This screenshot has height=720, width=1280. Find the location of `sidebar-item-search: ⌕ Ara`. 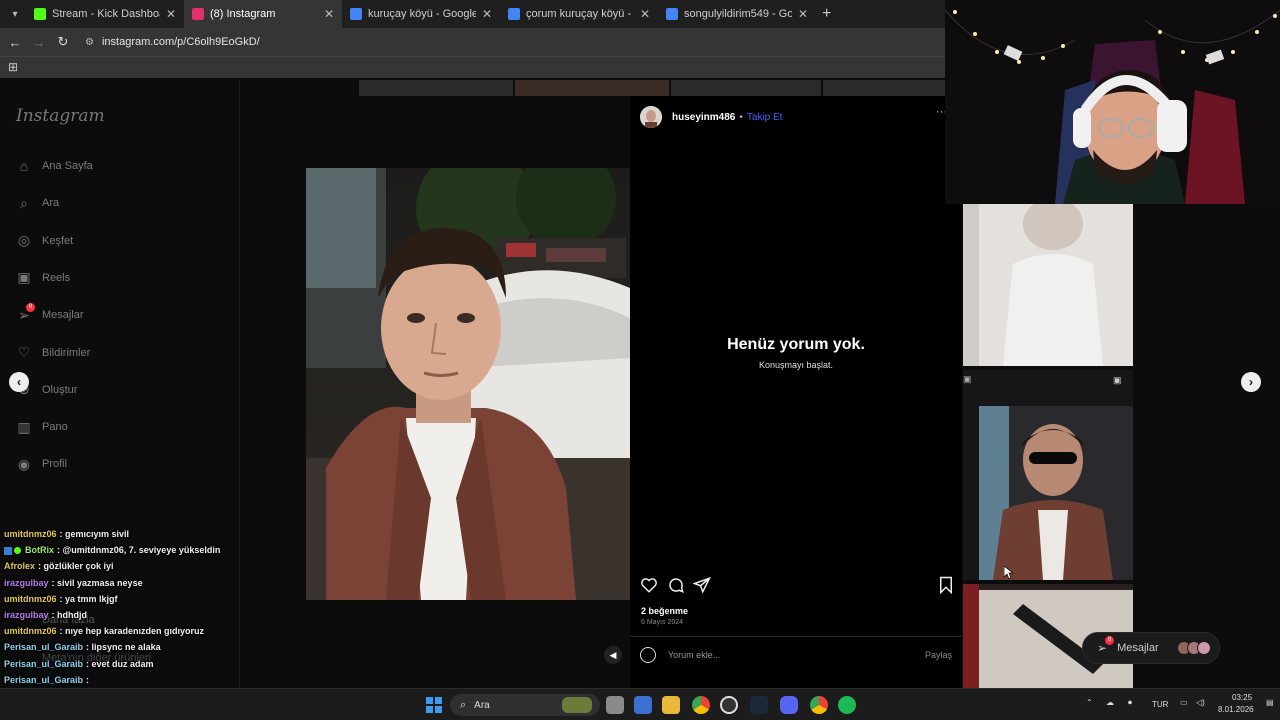

sidebar-item-search: ⌕ Ara is located at coordinates (37, 203).